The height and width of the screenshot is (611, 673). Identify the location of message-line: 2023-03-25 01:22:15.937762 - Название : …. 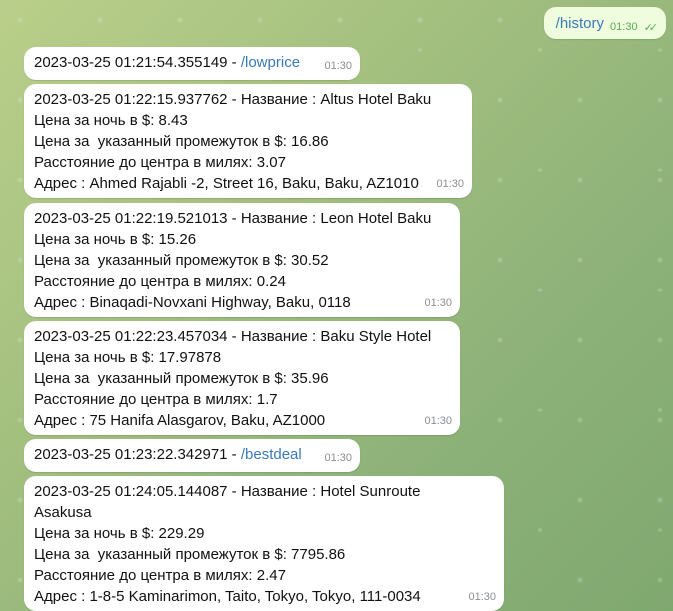
(233, 99).